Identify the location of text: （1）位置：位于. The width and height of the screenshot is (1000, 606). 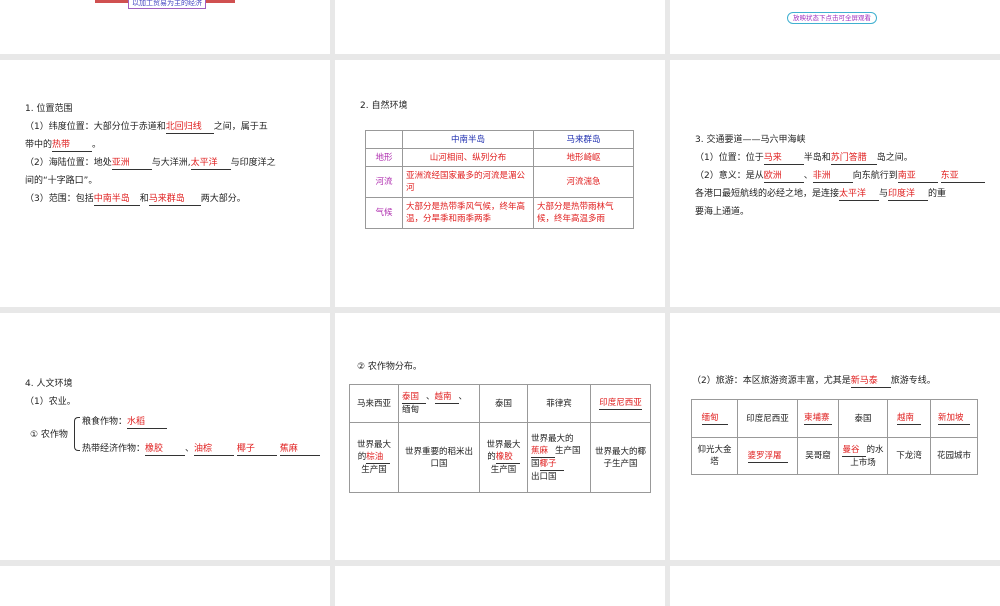
(729, 158).